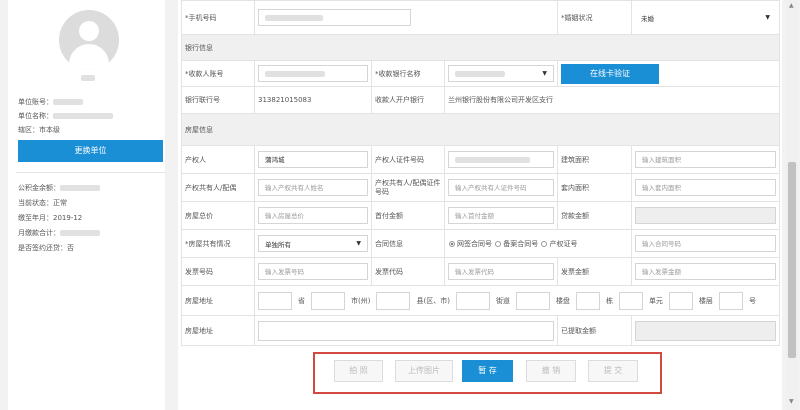  Describe the element at coordinates (218, 100) in the screenshot. I see `bank-code-label: 银行联行号` at that location.